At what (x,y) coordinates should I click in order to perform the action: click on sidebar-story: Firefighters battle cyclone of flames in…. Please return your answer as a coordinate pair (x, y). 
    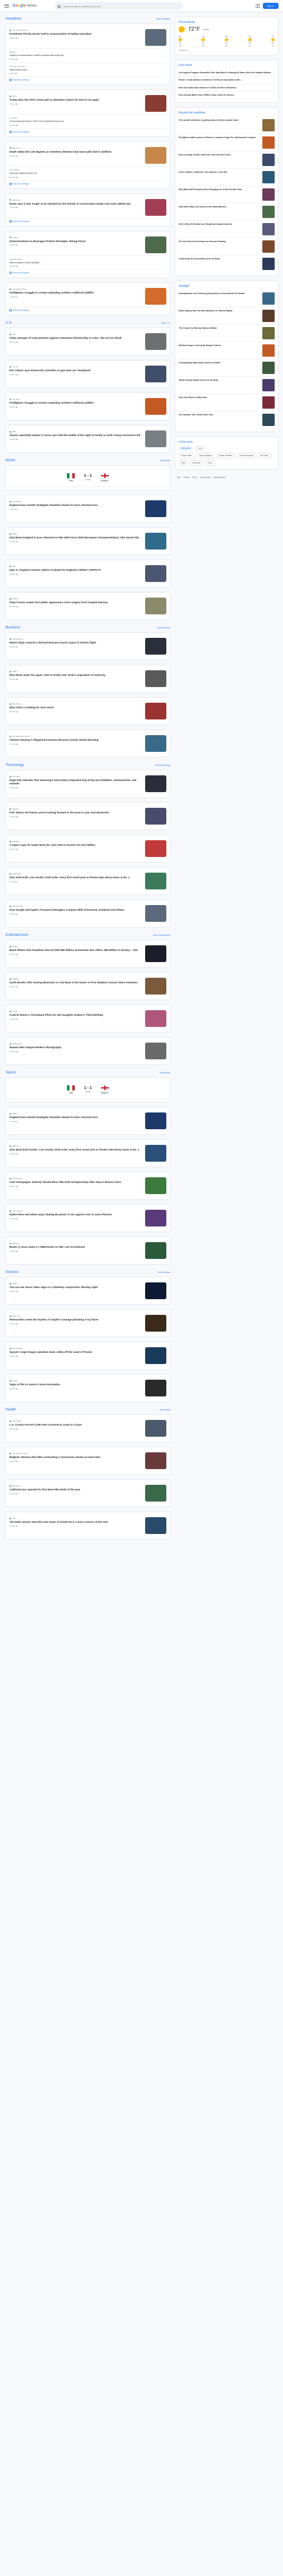
    Looking at the image, I should click on (227, 142).